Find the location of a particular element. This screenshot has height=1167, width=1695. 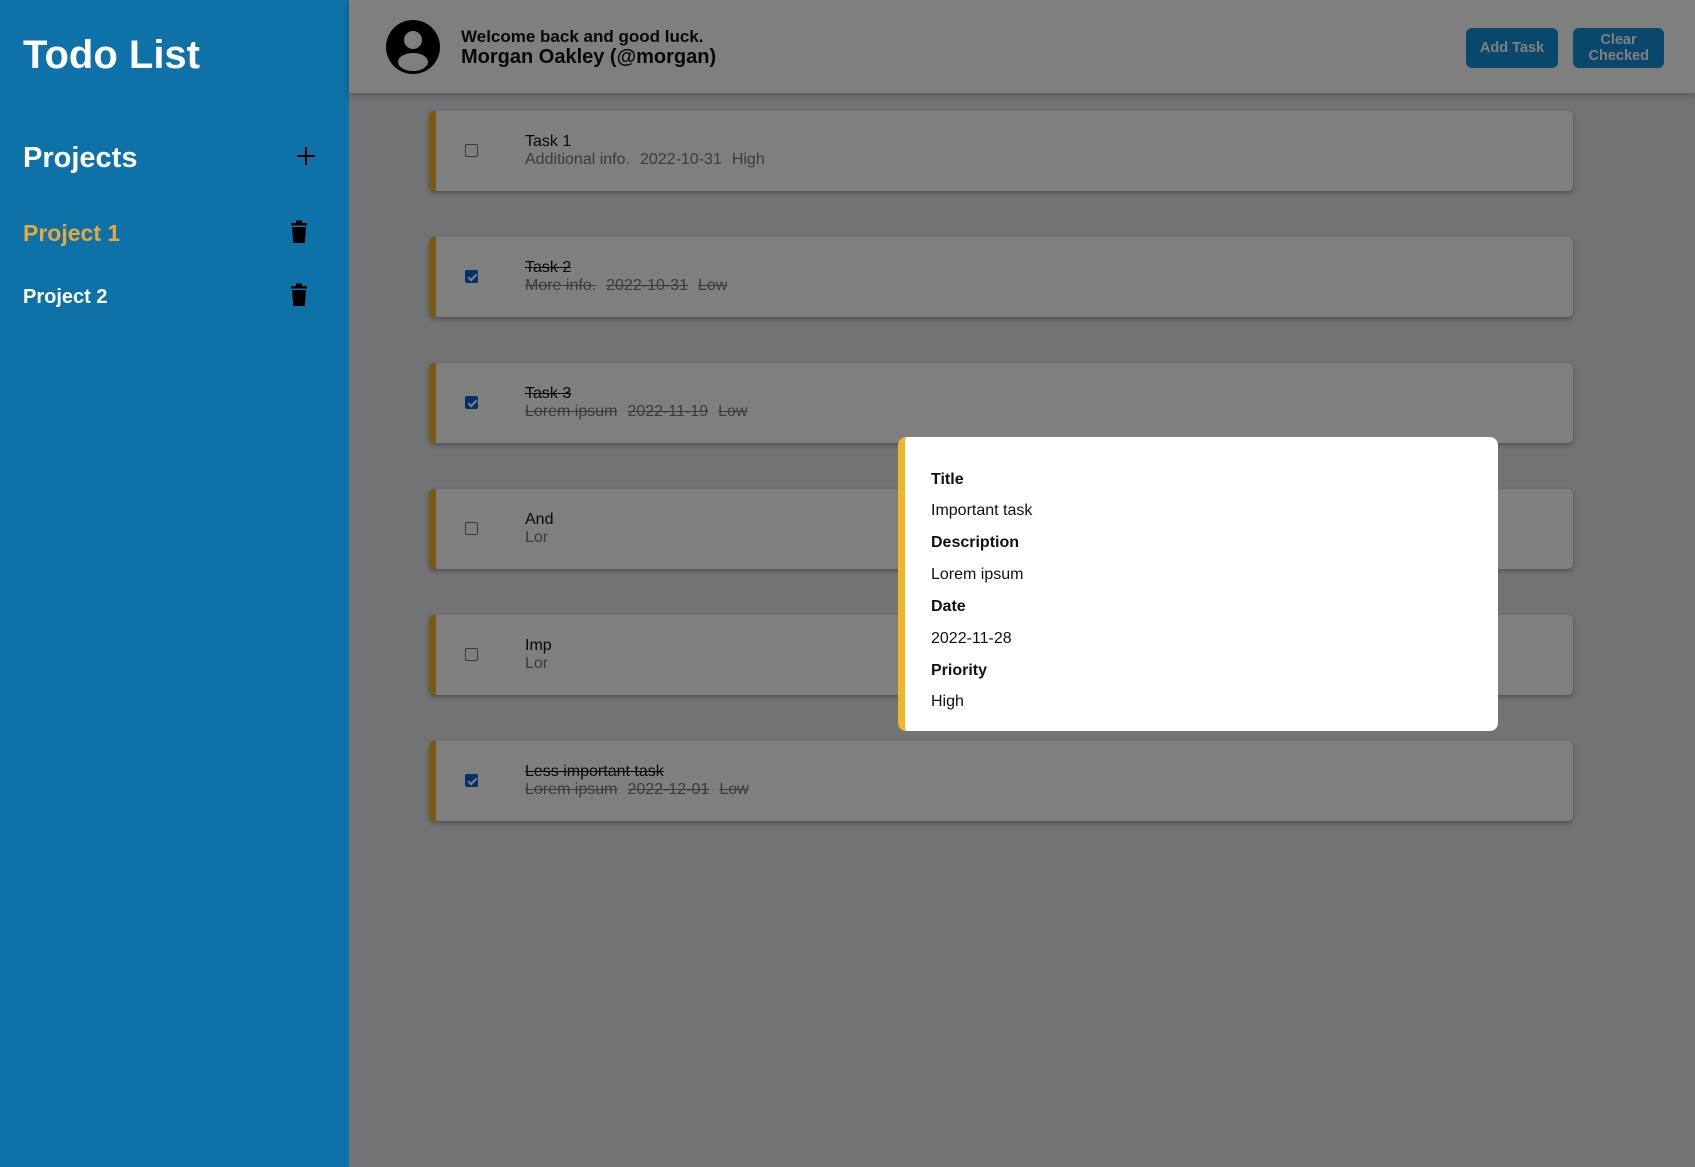

title-label: Title is located at coordinates (947, 479).